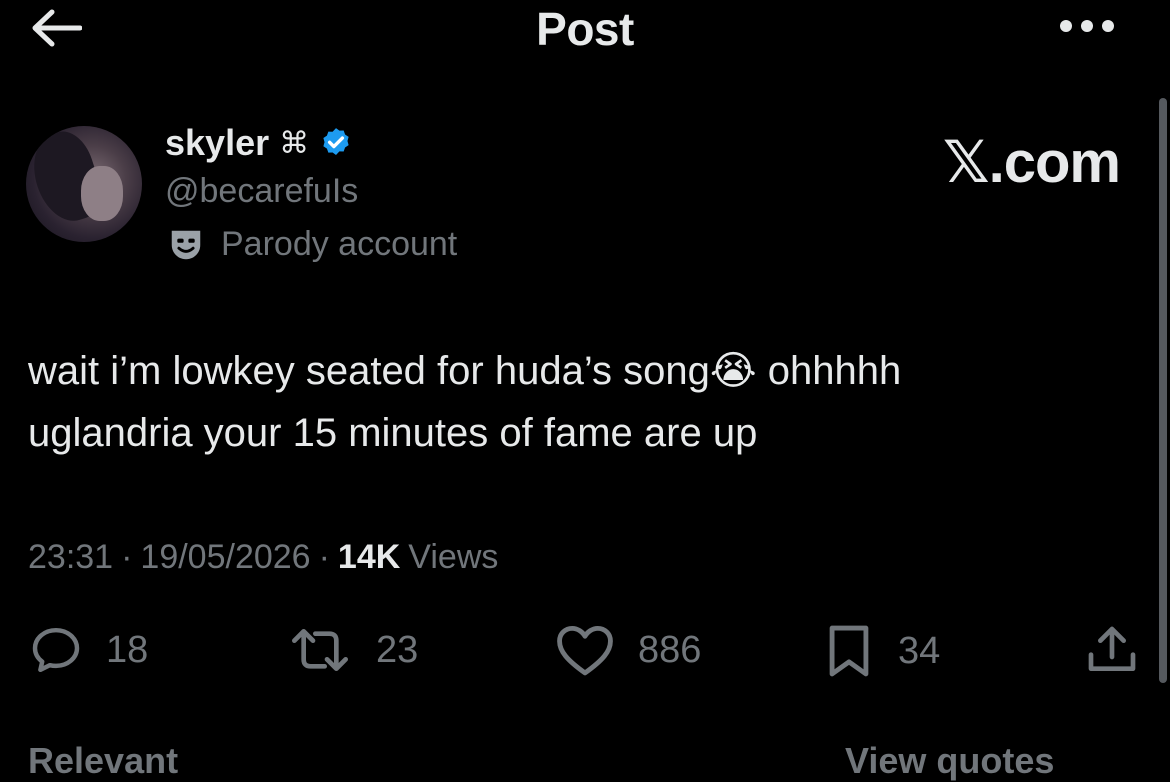  What do you see at coordinates (393, 433) in the screenshot?
I see `tweet-line2-text: uglandria your 15 minutes of fame are up` at bounding box center [393, 433].